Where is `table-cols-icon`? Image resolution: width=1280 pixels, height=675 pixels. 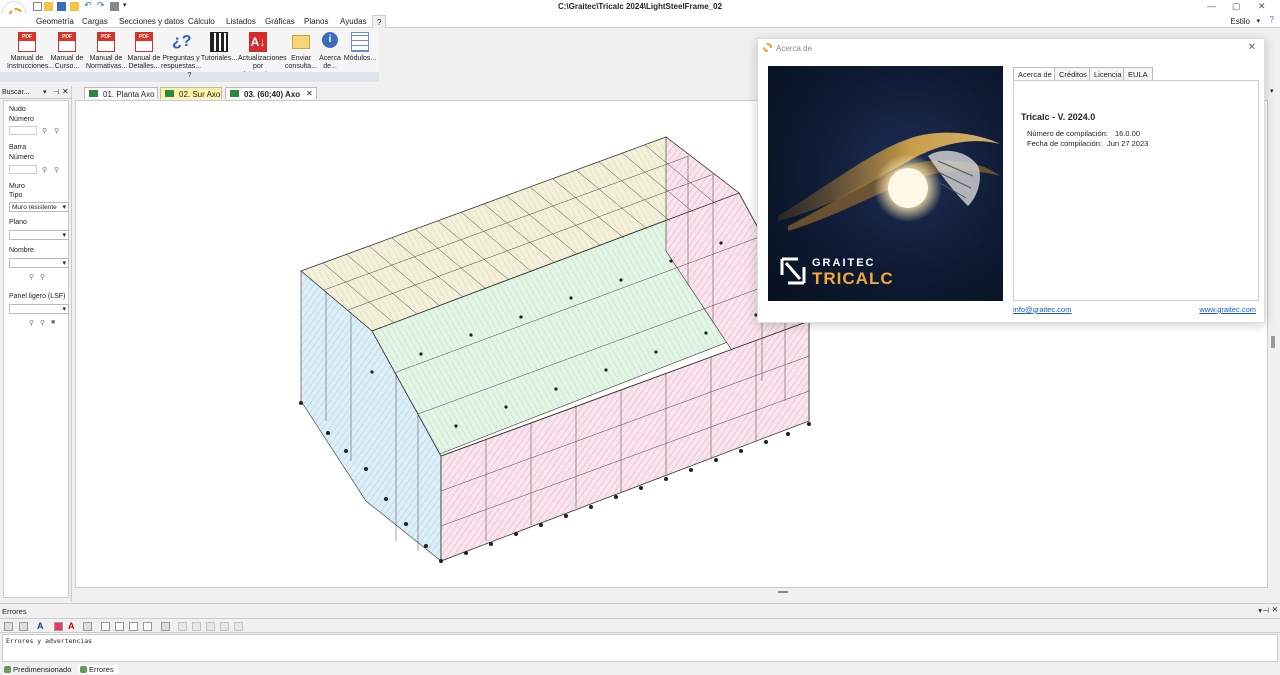
table-cols-icon is located at coordinates (133, 626).